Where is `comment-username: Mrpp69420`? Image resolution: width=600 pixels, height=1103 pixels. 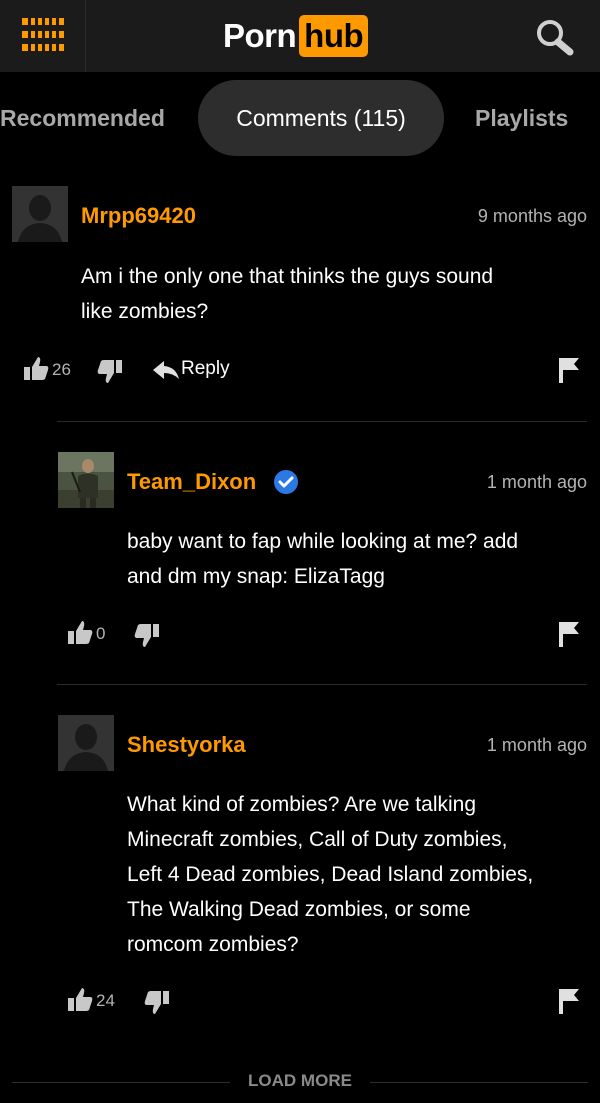
comment-username: Mrpp69420 is located at coordinates (138, 216).